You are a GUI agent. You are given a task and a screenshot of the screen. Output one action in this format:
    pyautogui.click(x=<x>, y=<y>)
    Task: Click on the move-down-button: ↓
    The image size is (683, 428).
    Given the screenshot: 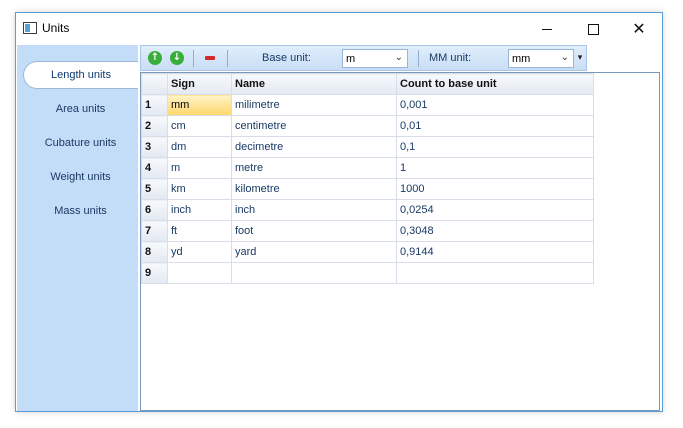 What is the action you would take?
    pyautogui.click(x=177, y=58)
    